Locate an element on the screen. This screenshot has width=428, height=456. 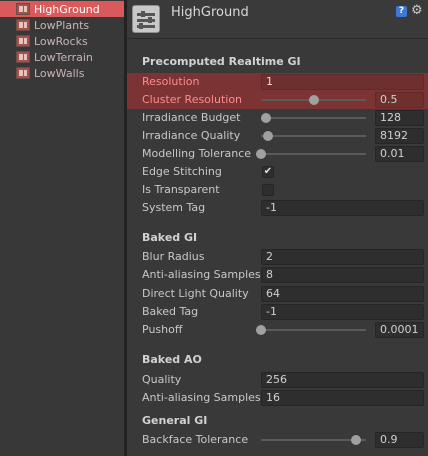
cluster-resolution-slider is located at coordinates (313, 100).